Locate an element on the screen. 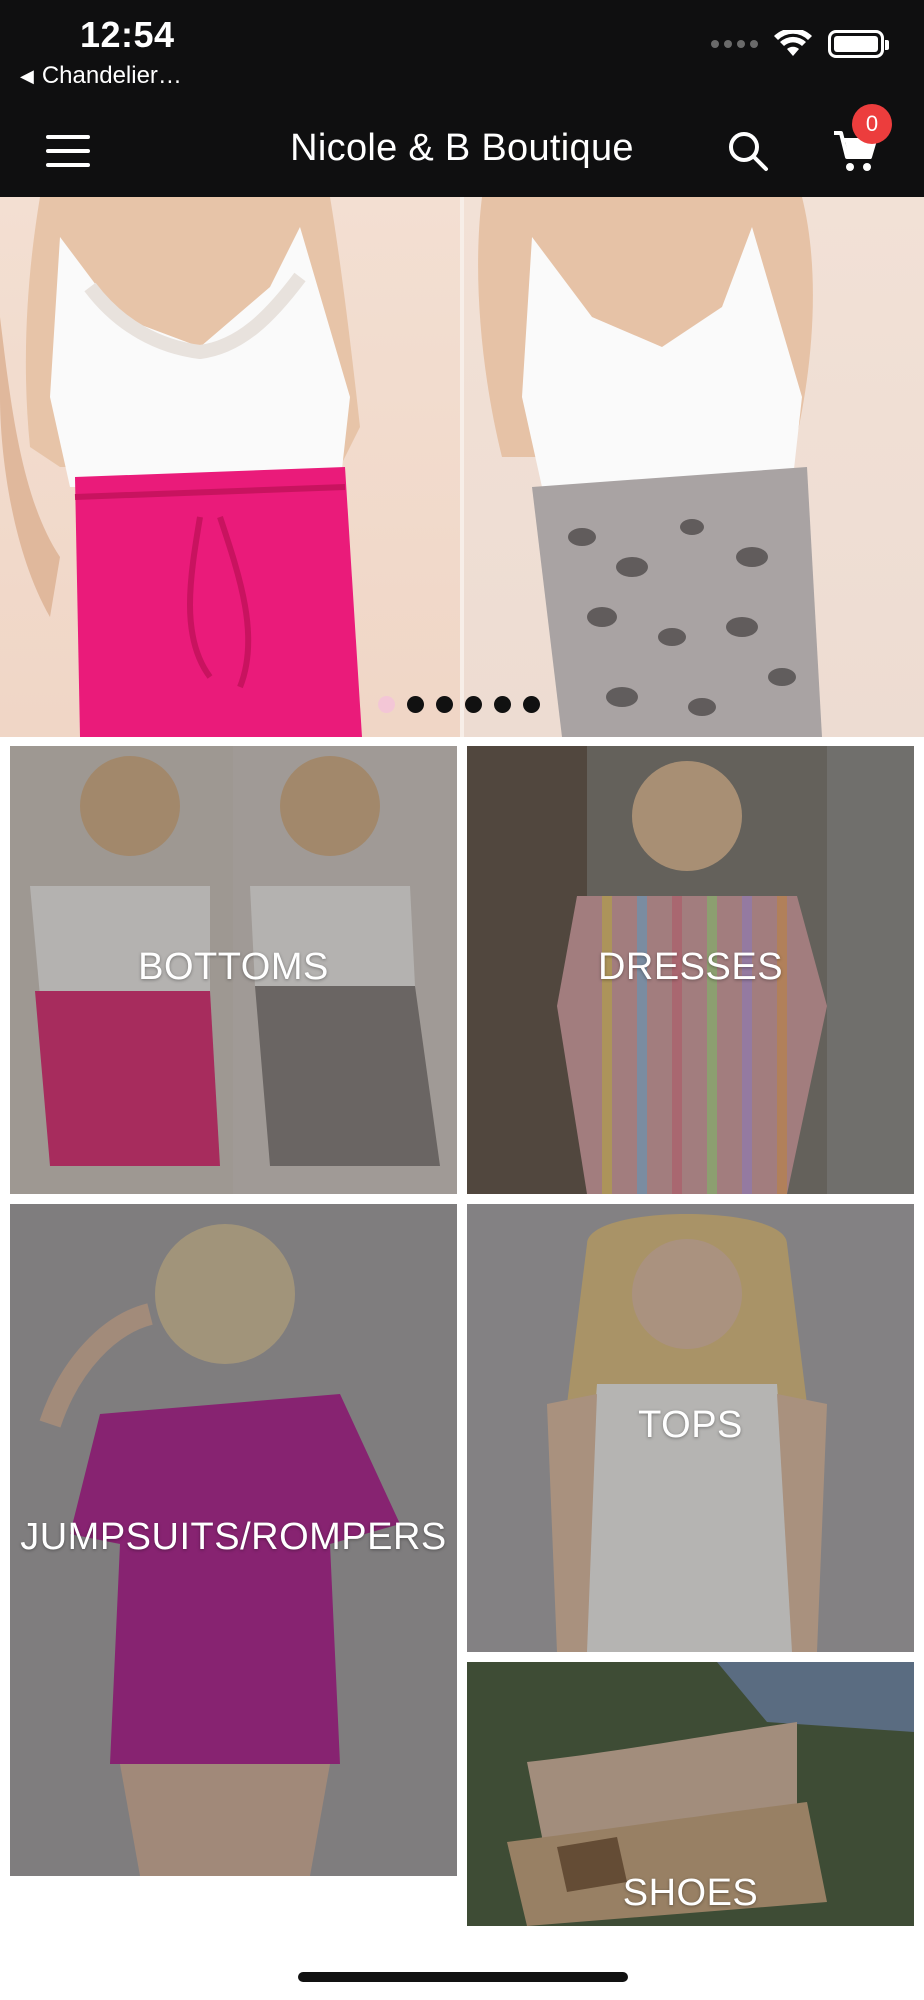  category-tile-dresses: DRESSES is located at coordinates (690, 970).